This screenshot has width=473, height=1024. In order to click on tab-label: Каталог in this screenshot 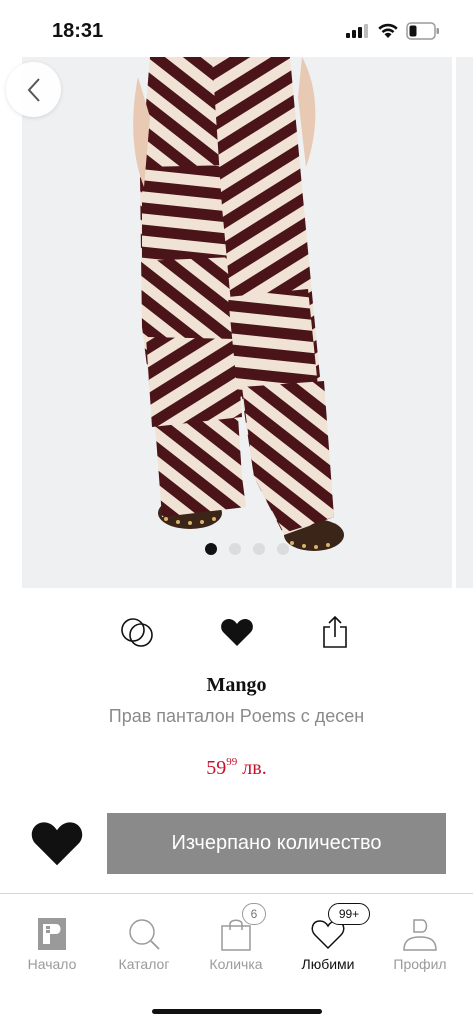, I will do `click(144, 964)`.